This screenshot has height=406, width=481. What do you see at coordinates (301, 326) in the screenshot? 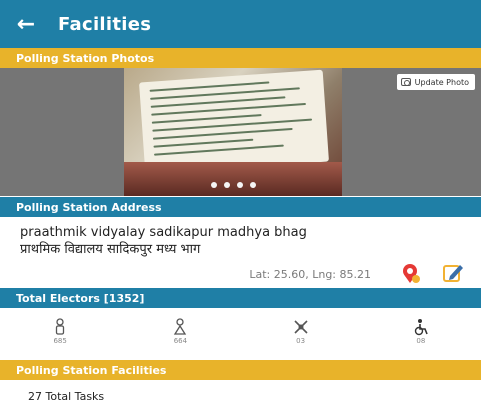
I see `third-gender-icon` at bounding box center [301, 326].